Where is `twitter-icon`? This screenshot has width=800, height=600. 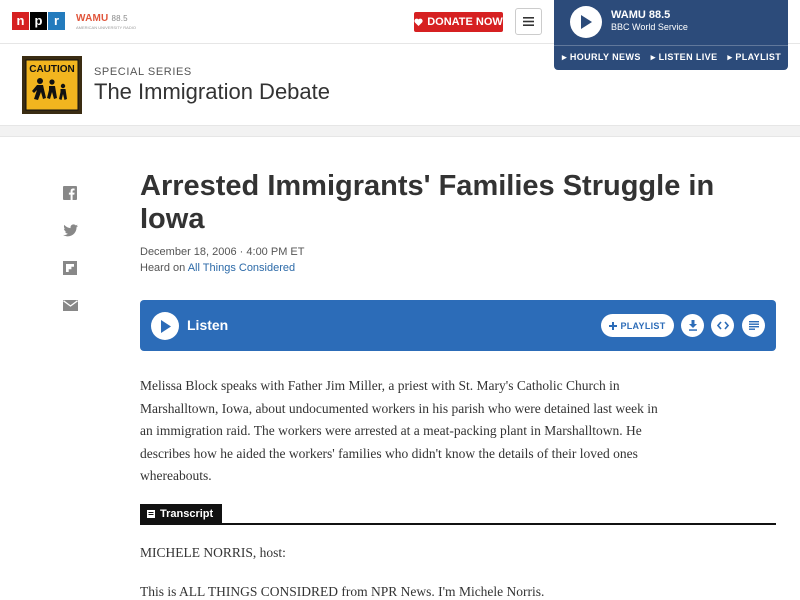 twitter-icon is located at coordinates (70, 229).